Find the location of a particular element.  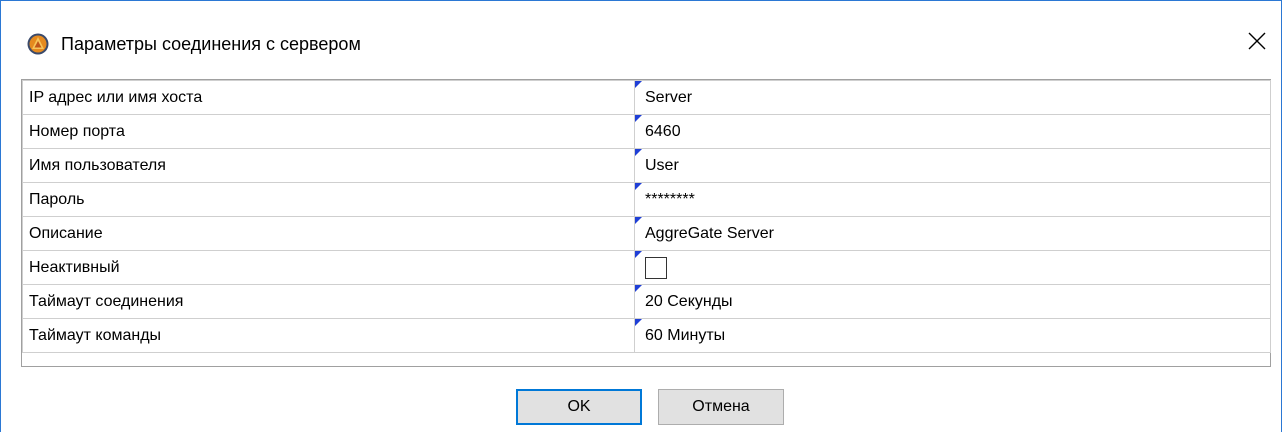

table-row: Таймаут соединения 20 Секунды is located at coordinates (646, 301).